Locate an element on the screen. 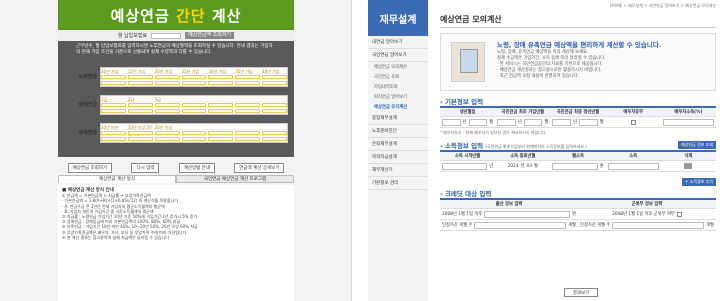 The height and width of the screenshot is (301, 720). section-credit-title: › 크레딧 대상 입력 is located at coordinates (466, 194).